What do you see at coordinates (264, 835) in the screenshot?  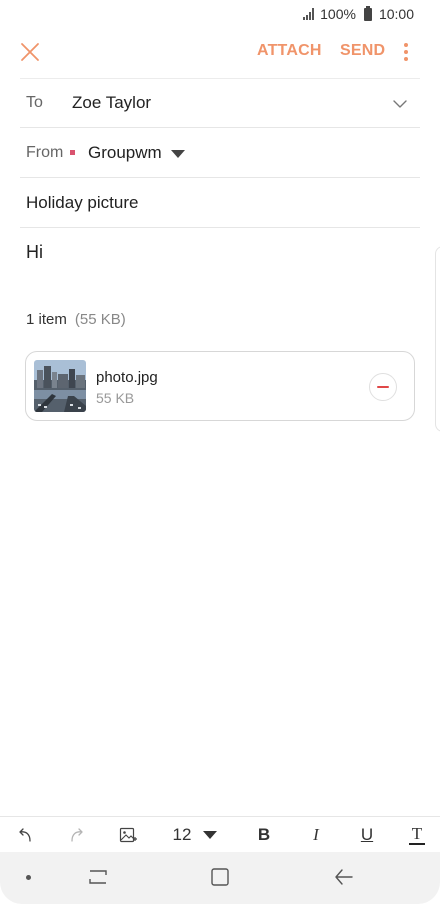 I see `bold-button: B` at bounding box center [264, 835].